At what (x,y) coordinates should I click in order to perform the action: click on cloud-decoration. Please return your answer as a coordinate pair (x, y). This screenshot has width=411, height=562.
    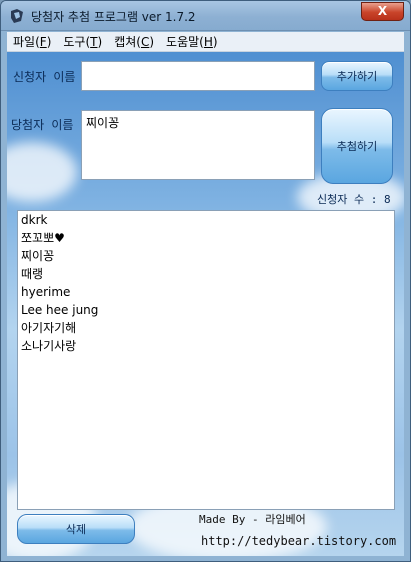
    Looking at the image, I should click on (42, 172).